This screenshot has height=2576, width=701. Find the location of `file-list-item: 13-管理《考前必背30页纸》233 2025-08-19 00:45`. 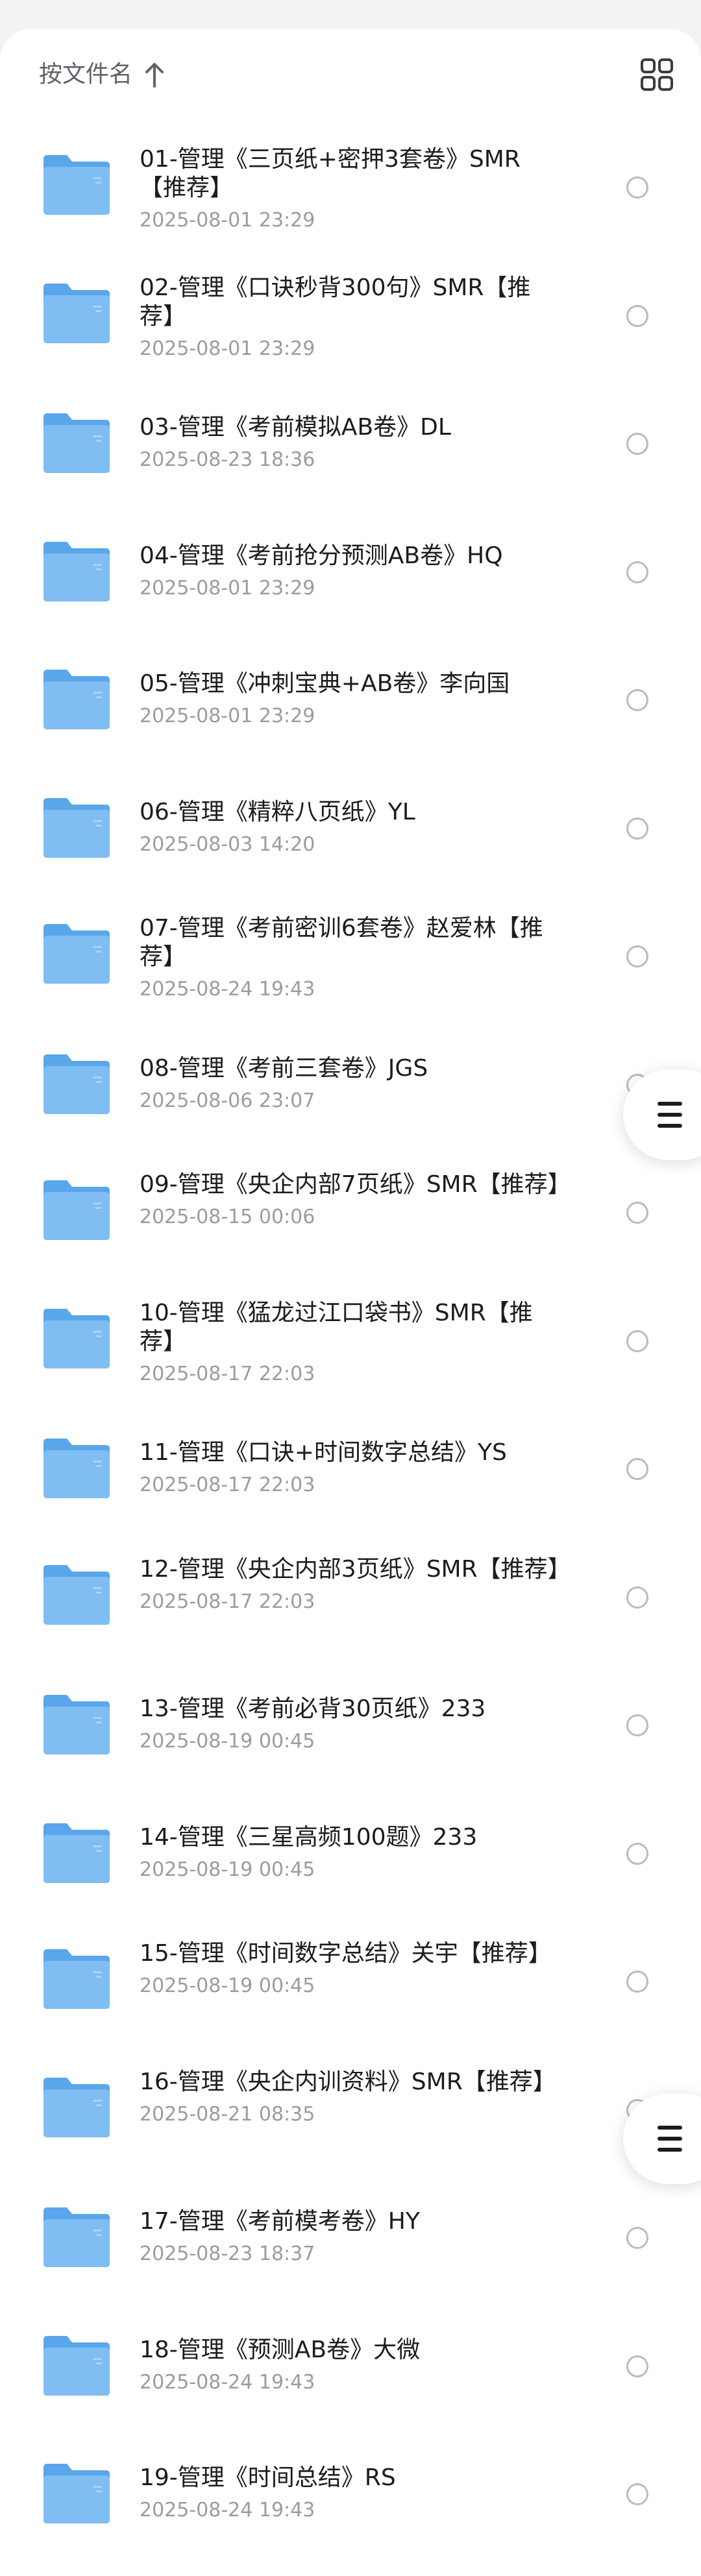

file-list-item: 13-管理《考前必背30页纸》233 2025-08-19 00:45 is located at coordinates (350, 1725).